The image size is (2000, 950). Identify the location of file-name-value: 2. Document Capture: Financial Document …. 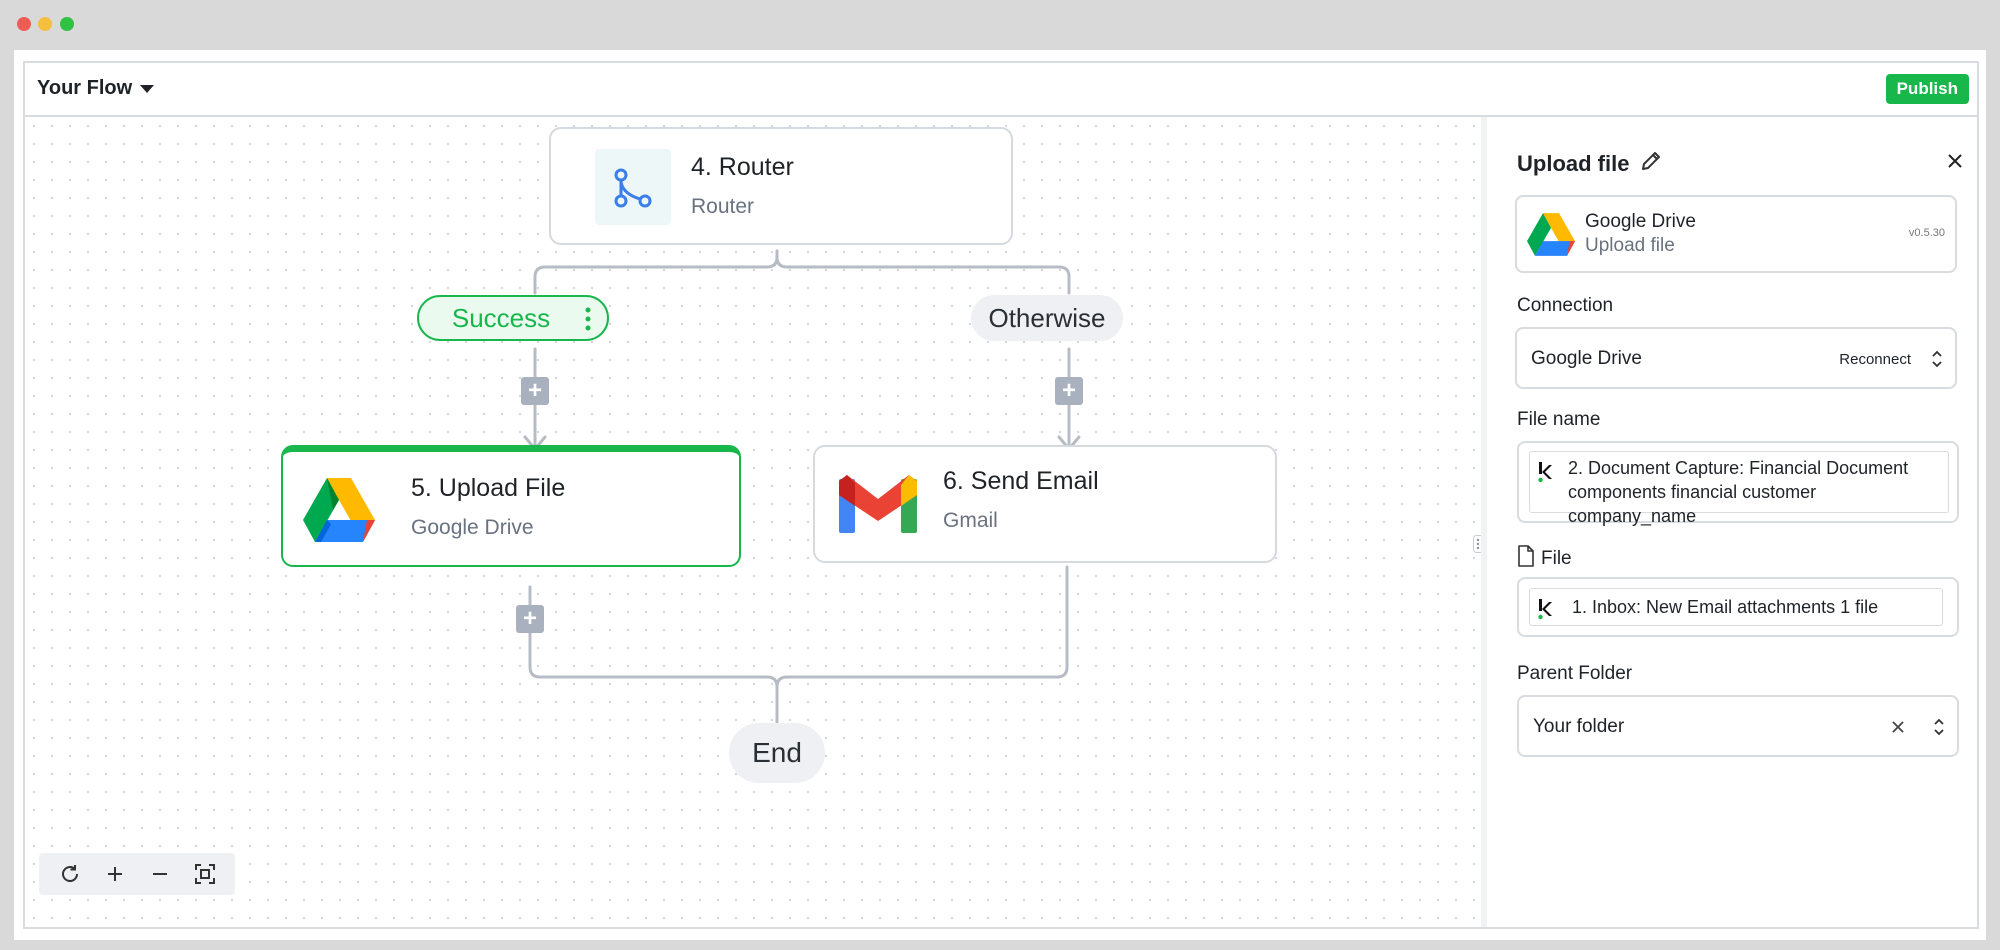
(1738, 492).